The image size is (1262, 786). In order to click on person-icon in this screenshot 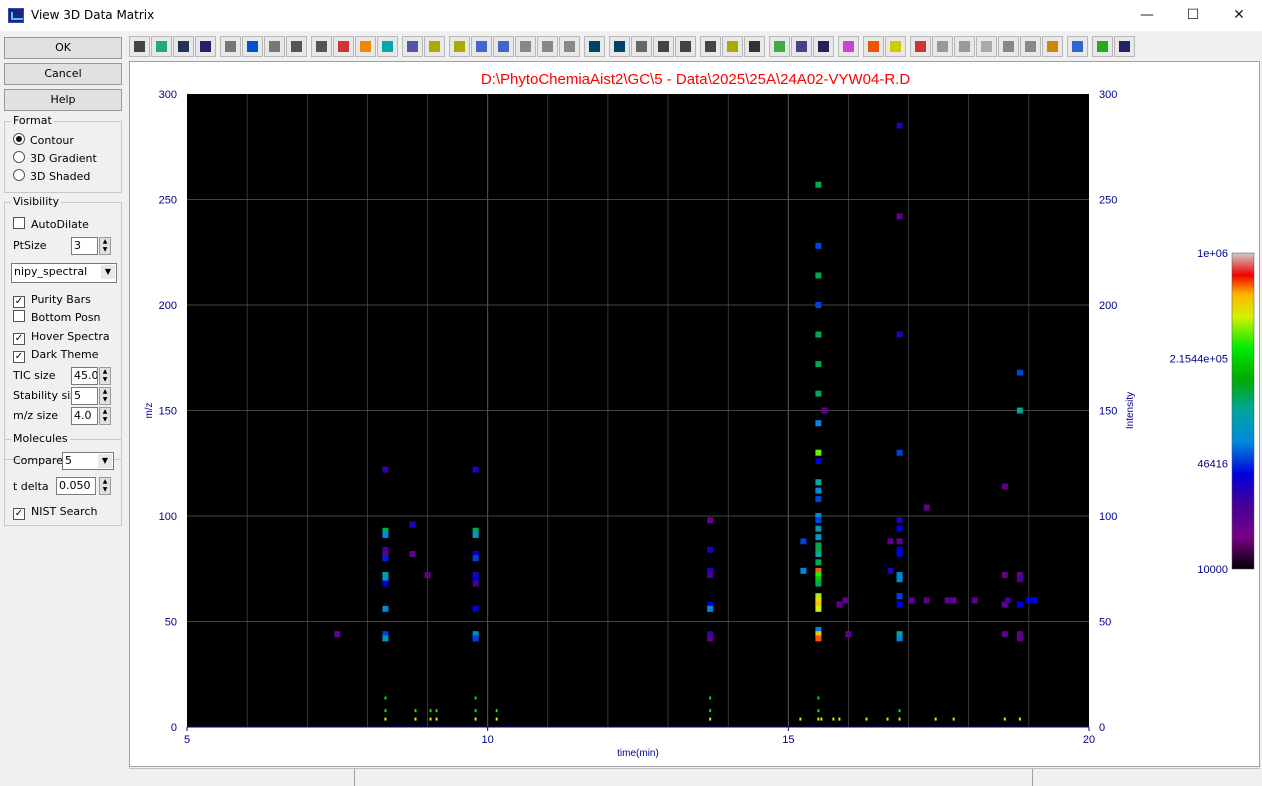, I will do `click(547, 46)`.